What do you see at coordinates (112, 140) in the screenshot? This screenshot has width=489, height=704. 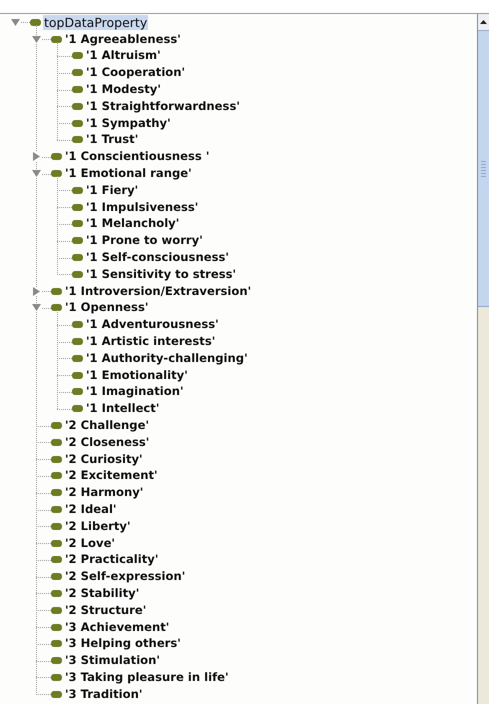 I see `tree-item-label: '1 Trust'` at bounding box center [112, 140].